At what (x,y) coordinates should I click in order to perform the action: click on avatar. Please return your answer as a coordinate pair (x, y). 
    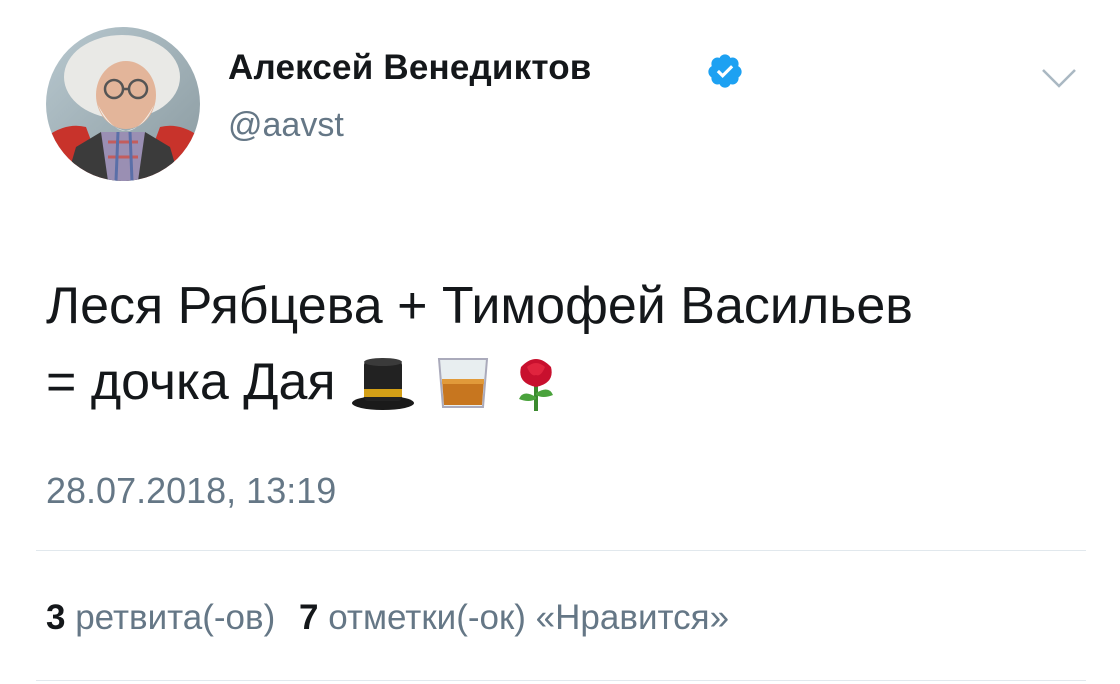
    Looking at the image, I should click on (123, 104).